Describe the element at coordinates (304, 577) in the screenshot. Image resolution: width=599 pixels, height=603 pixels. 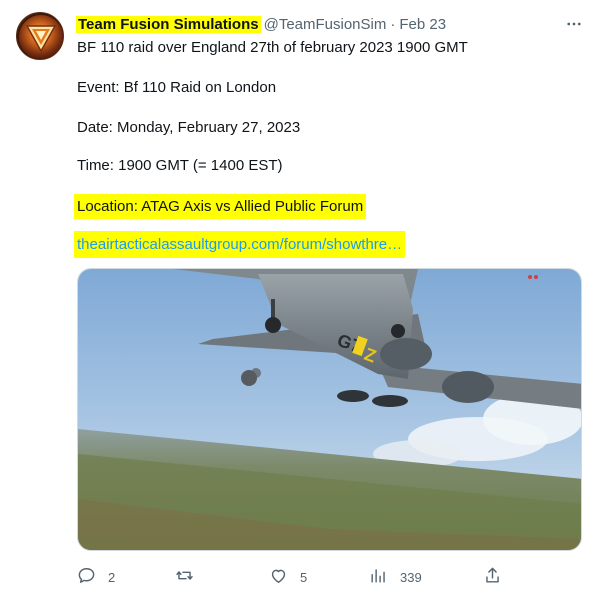
I see `like-count: 5` at that location.